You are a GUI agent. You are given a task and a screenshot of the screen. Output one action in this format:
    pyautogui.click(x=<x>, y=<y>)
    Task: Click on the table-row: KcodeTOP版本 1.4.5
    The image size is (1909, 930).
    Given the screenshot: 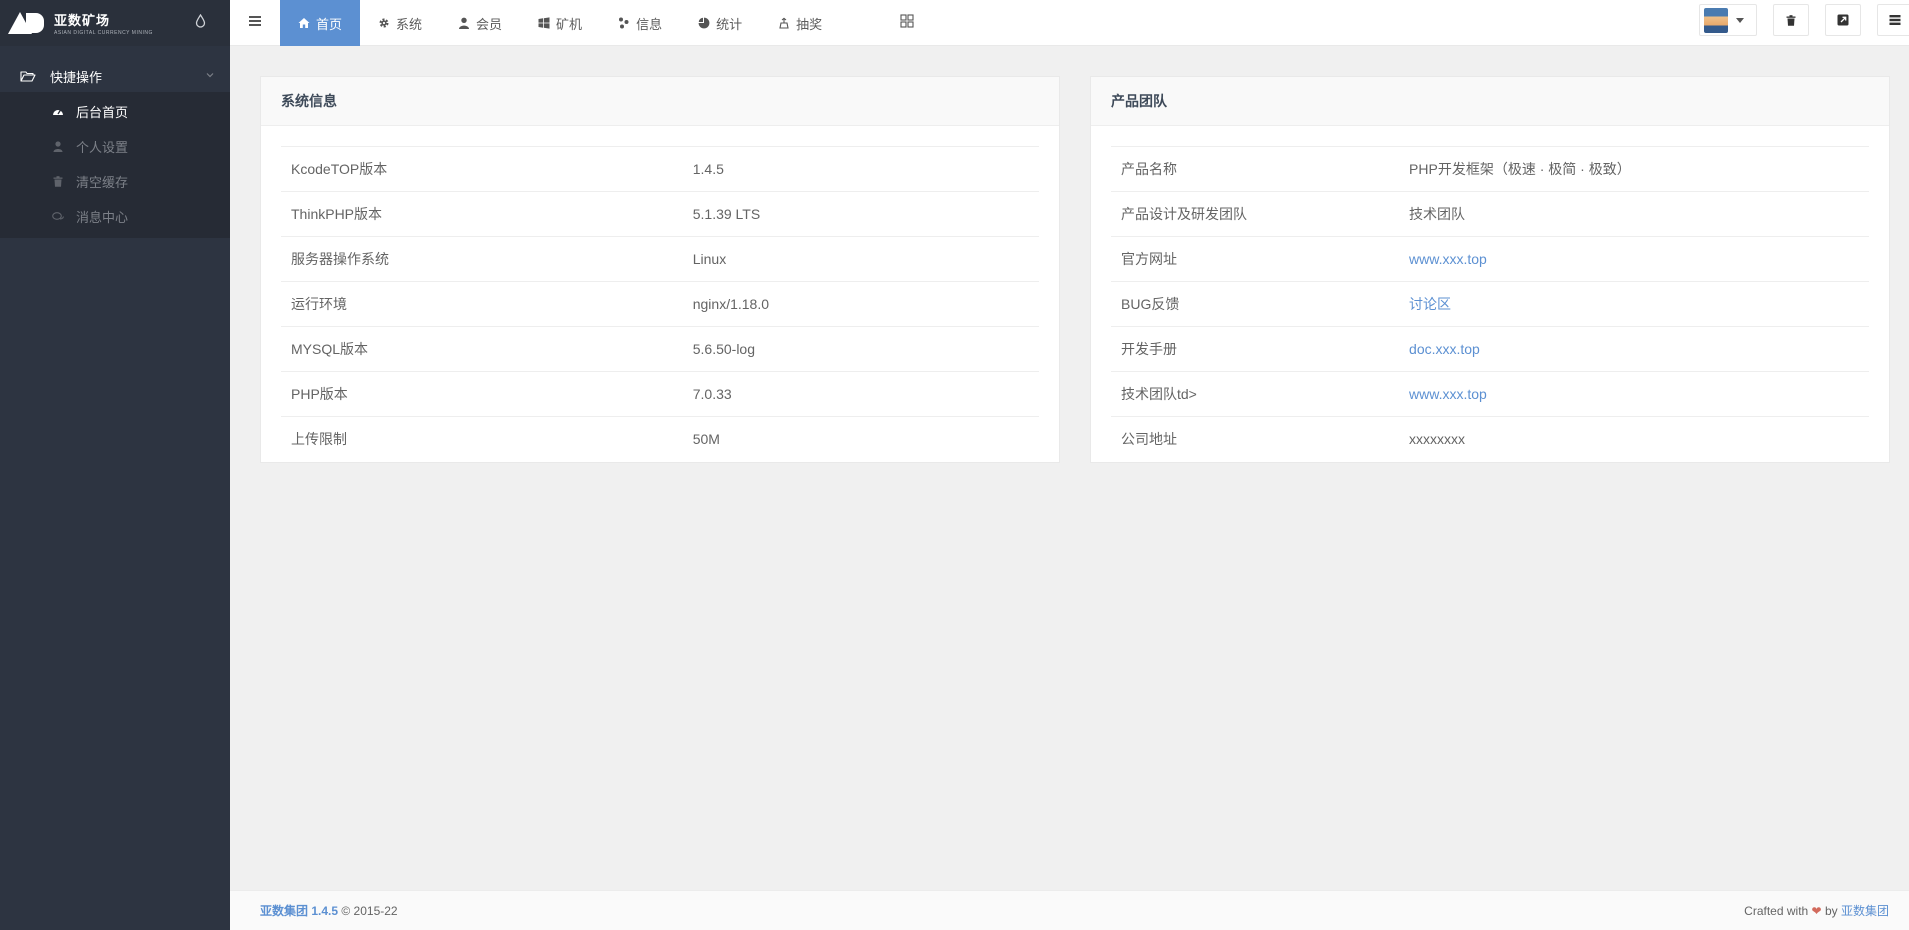 What is the action you would take?
    pyautogui.click(x=660, y=169)
    